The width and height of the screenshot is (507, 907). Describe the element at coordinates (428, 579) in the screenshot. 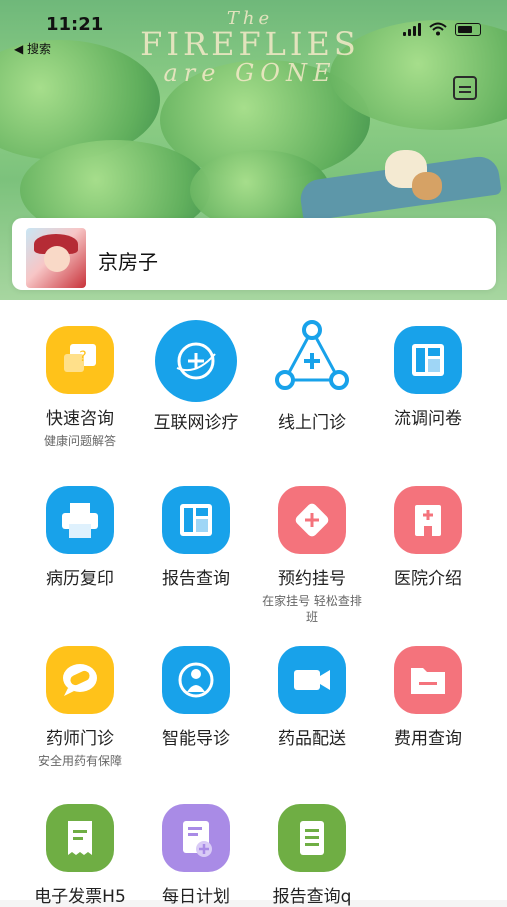

I see `service-label: 医院介绍` at that location.